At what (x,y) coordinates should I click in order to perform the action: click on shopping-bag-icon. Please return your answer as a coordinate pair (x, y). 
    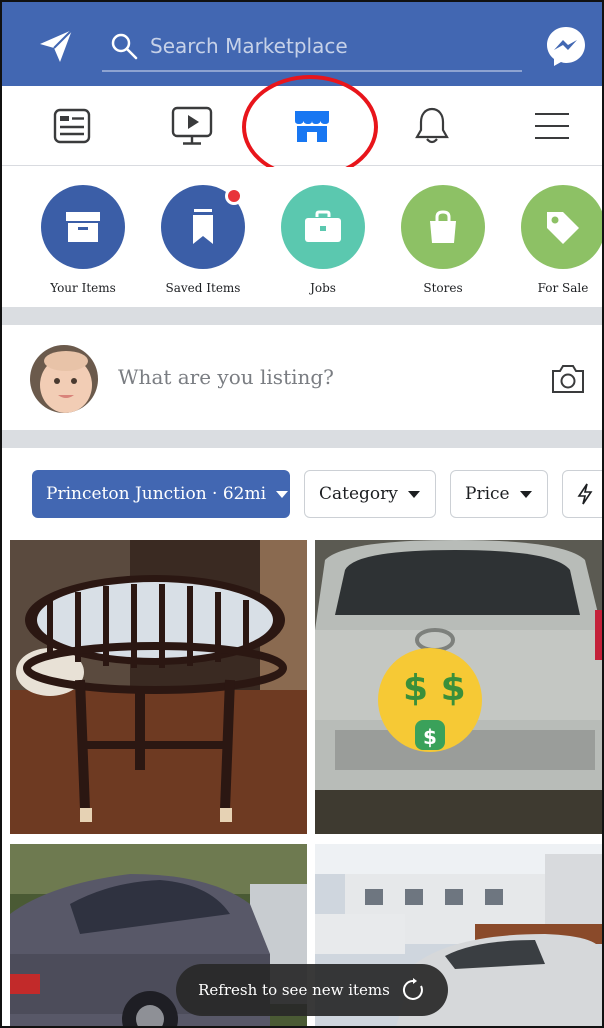
    Looking at the image, I should click on (443, 226).